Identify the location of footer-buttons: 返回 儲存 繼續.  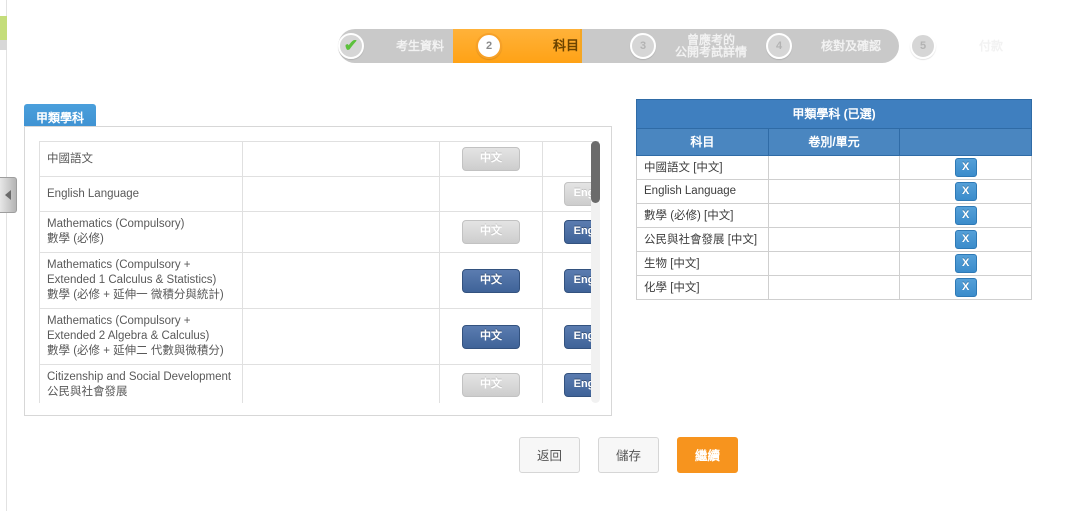
(629, 455).